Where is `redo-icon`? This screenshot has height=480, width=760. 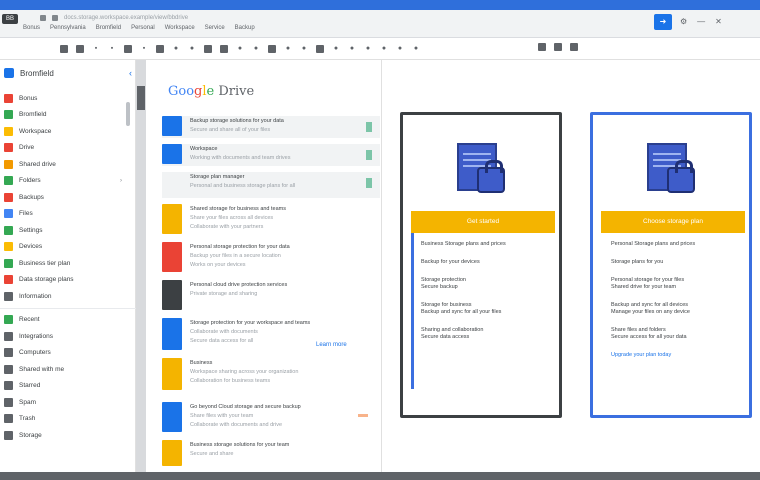
redo-icon is located at coordinates (80, 48).